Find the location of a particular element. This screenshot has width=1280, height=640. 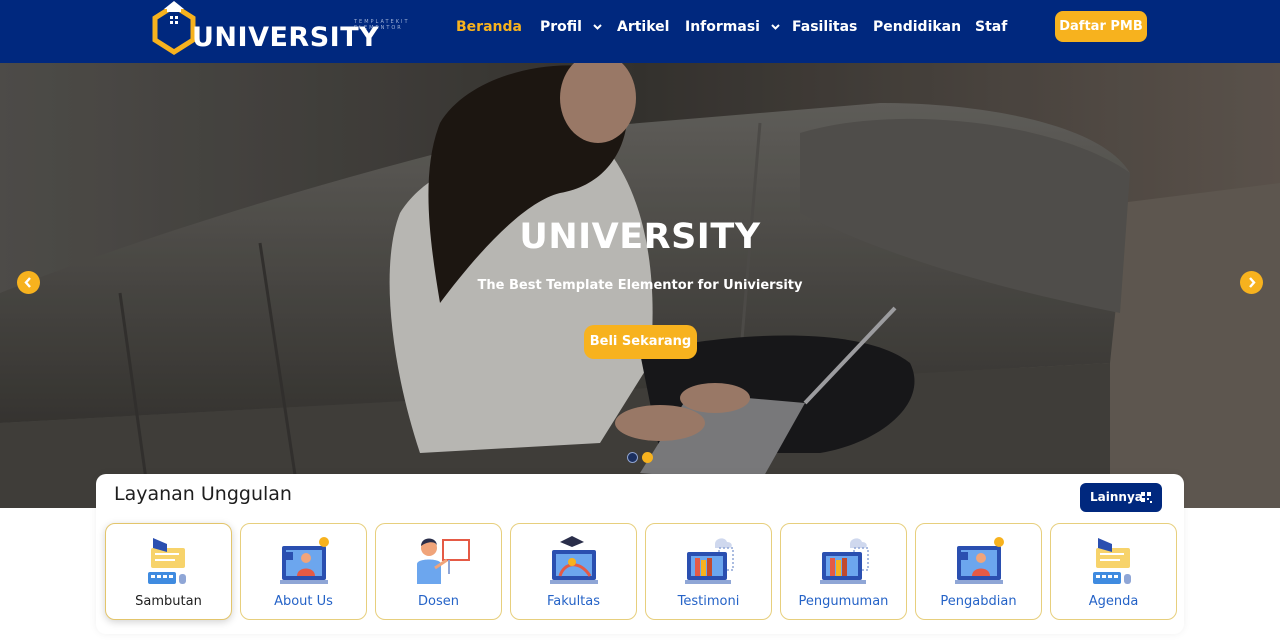

university-logo: TEMPLATEKIT ELEMENTOR UNIVERSITY is located at coordinates (279, 29).